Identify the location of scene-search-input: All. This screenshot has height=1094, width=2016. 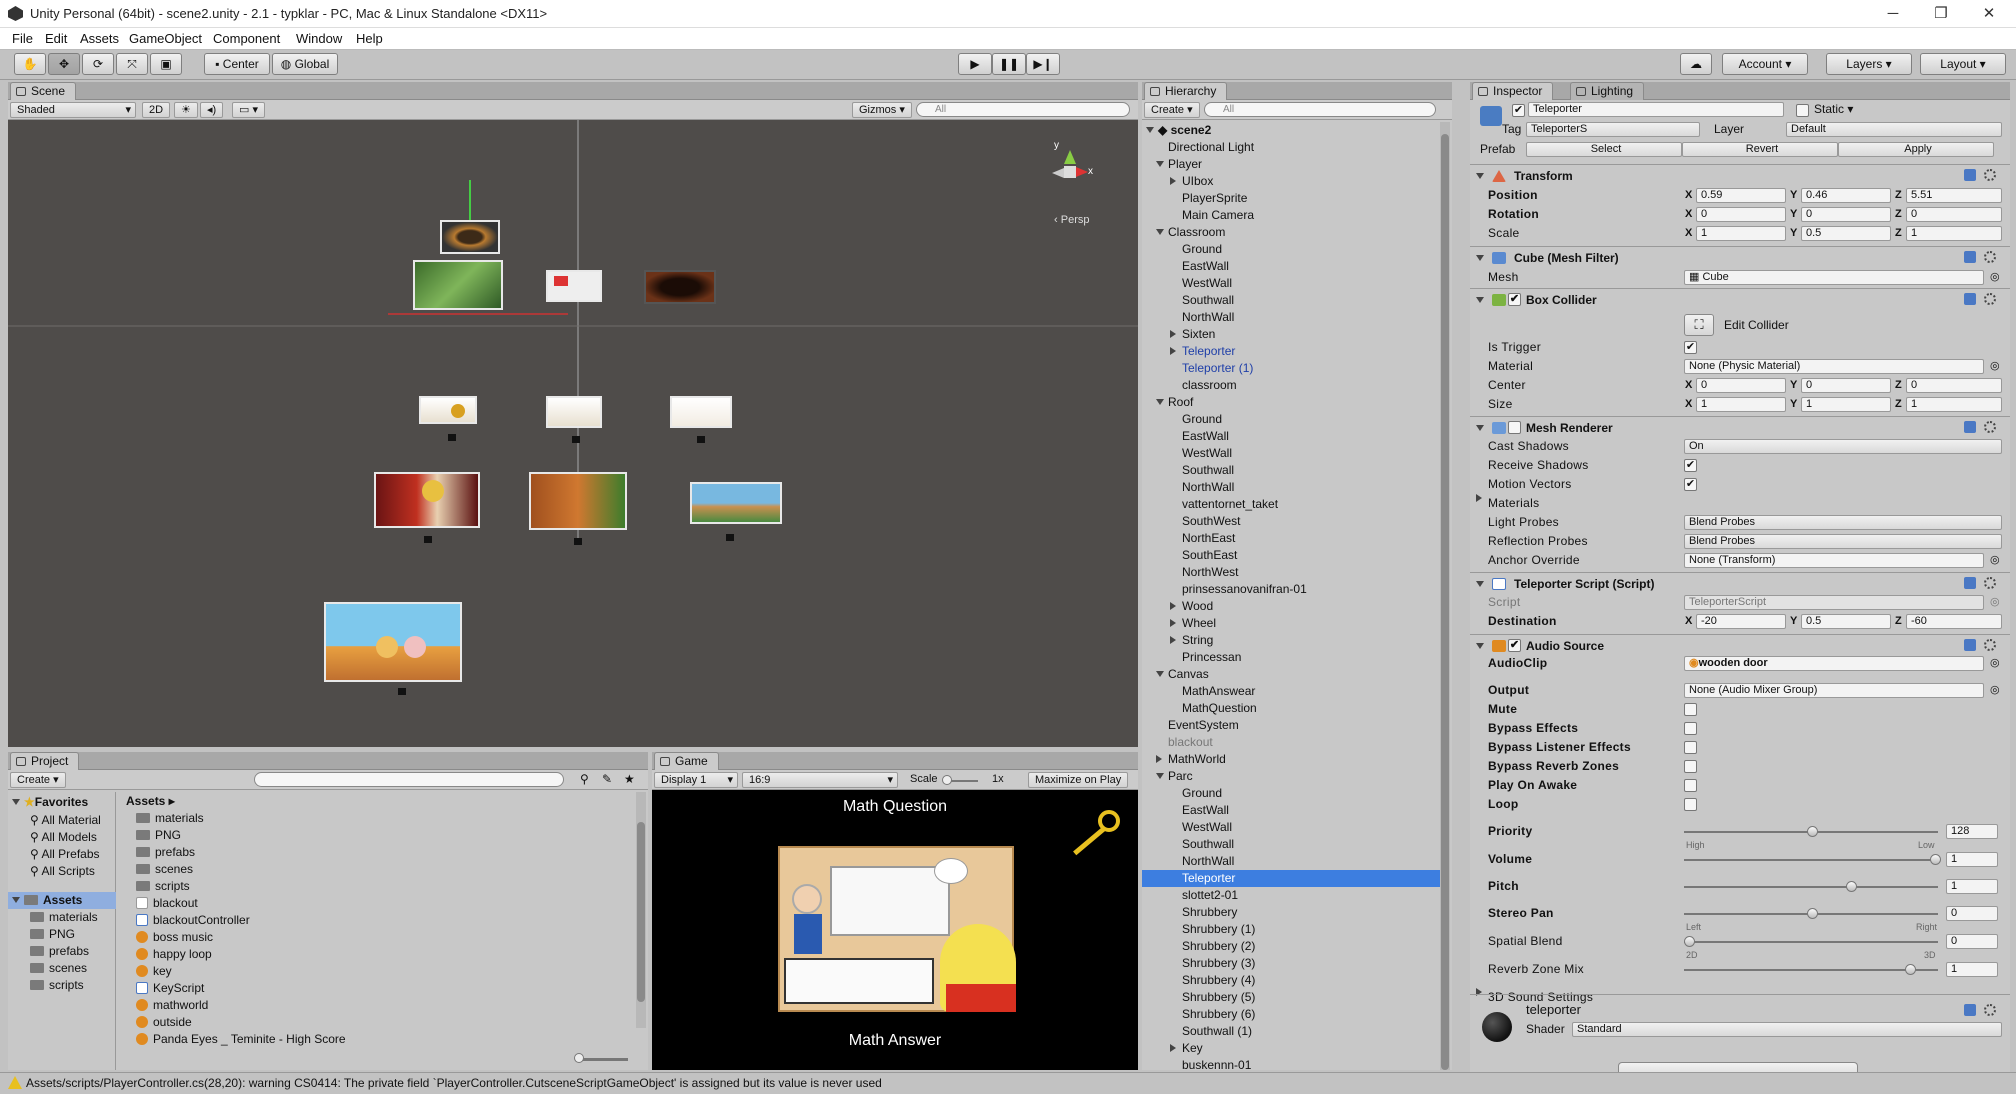
(1023, 109).